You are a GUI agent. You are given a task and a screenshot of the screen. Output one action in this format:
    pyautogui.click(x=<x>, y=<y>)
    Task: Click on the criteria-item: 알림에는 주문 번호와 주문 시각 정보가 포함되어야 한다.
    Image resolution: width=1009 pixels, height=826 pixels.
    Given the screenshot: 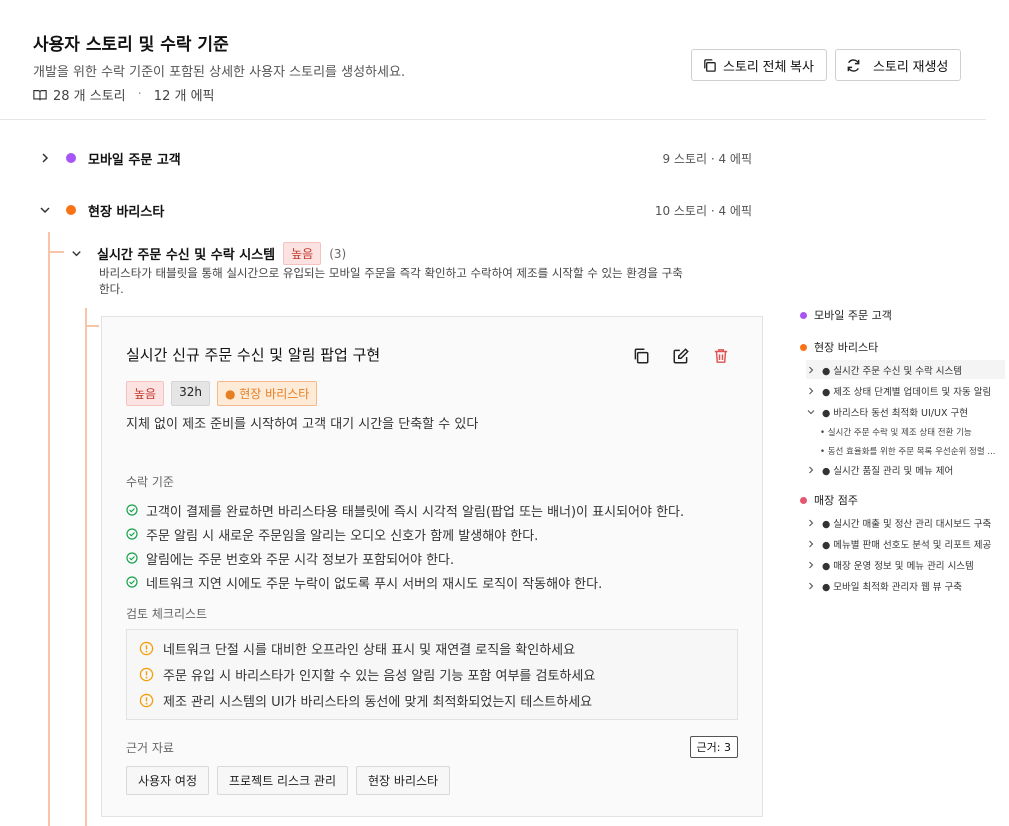 What is the action you would take?
    pyautogui.click(x=405, y=558)
    